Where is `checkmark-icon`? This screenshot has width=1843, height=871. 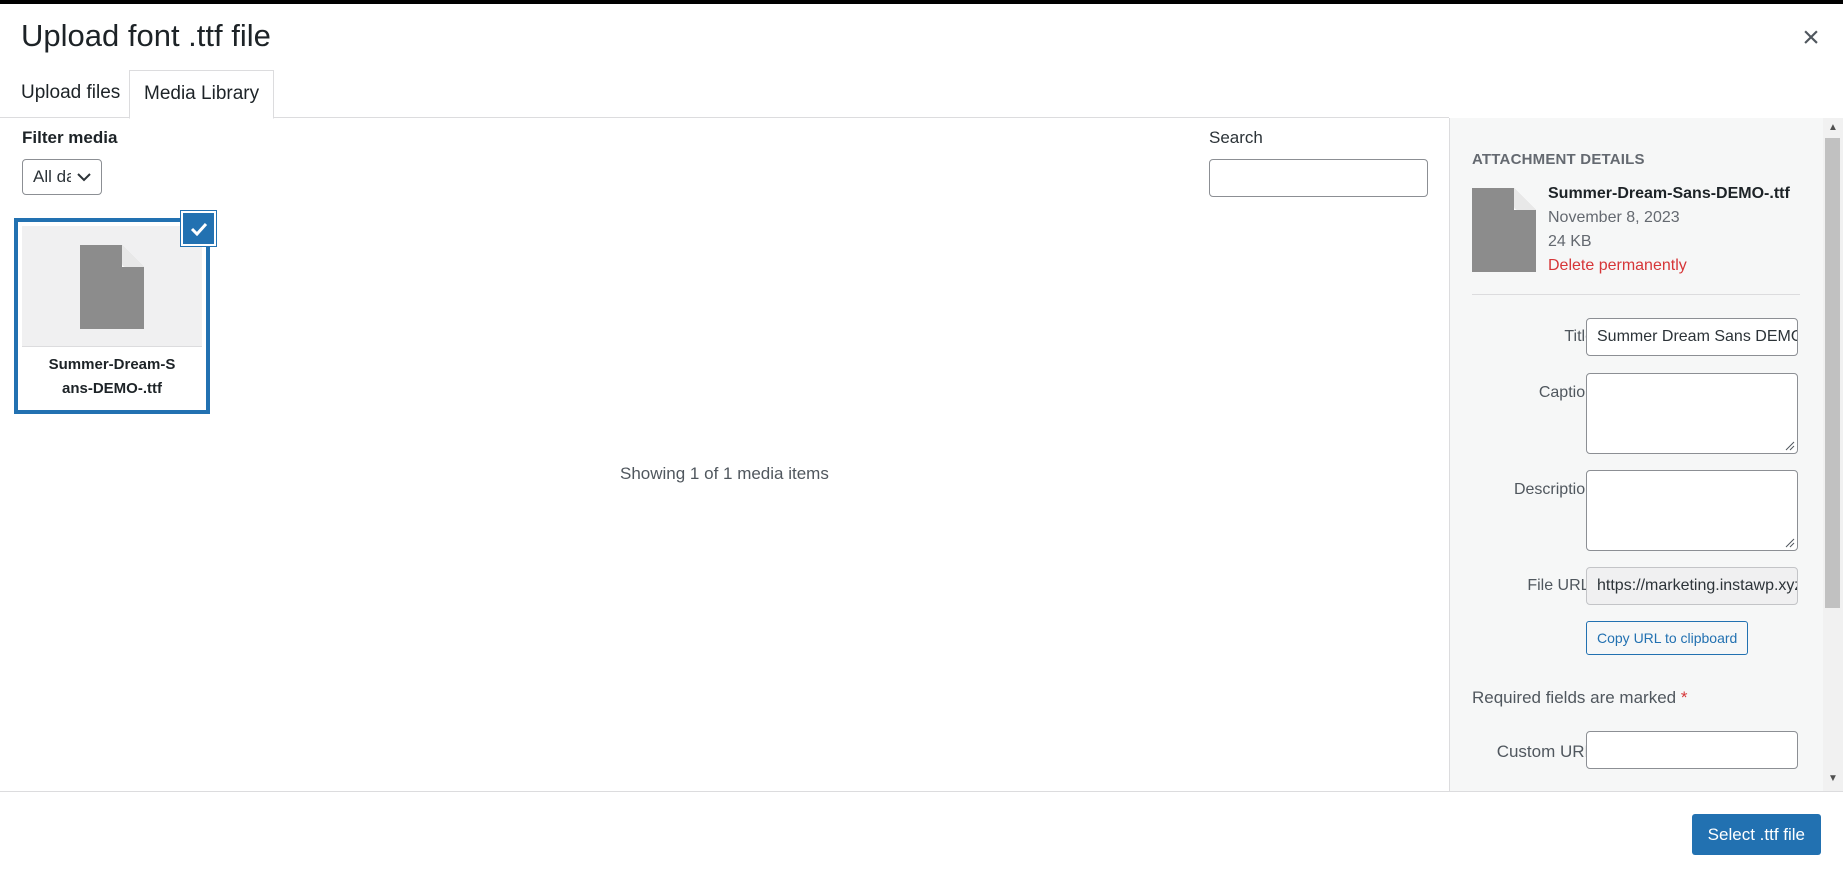 checkmark-icon is located at coordinates (198, 228).